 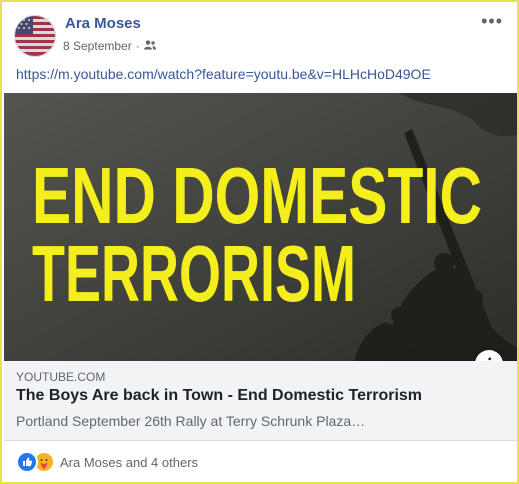 I want to click on flag-avatar-image, so click(x=35, y=36).